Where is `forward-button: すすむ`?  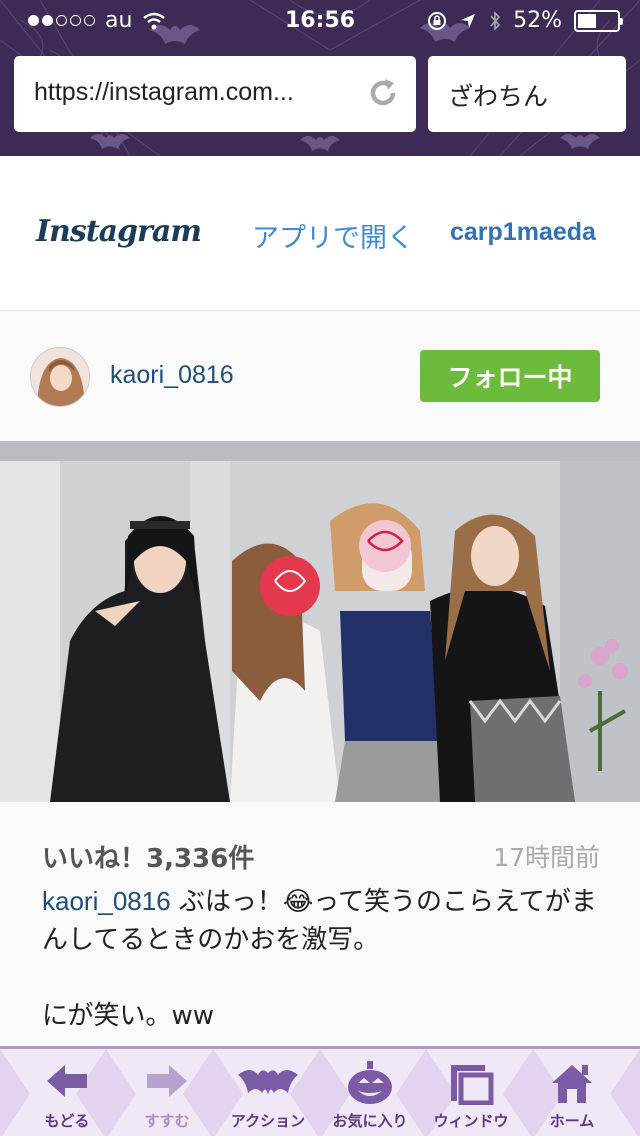
forward-button: すすむ is located at coordinates (167, 1092).